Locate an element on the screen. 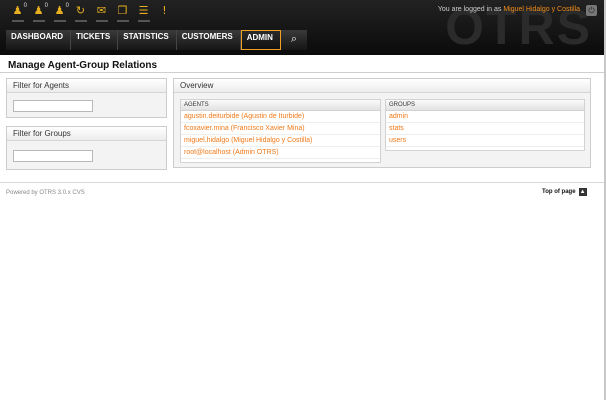 This screenshot has height=400, width=606. group-row: users is located at coordinates (485, 141).